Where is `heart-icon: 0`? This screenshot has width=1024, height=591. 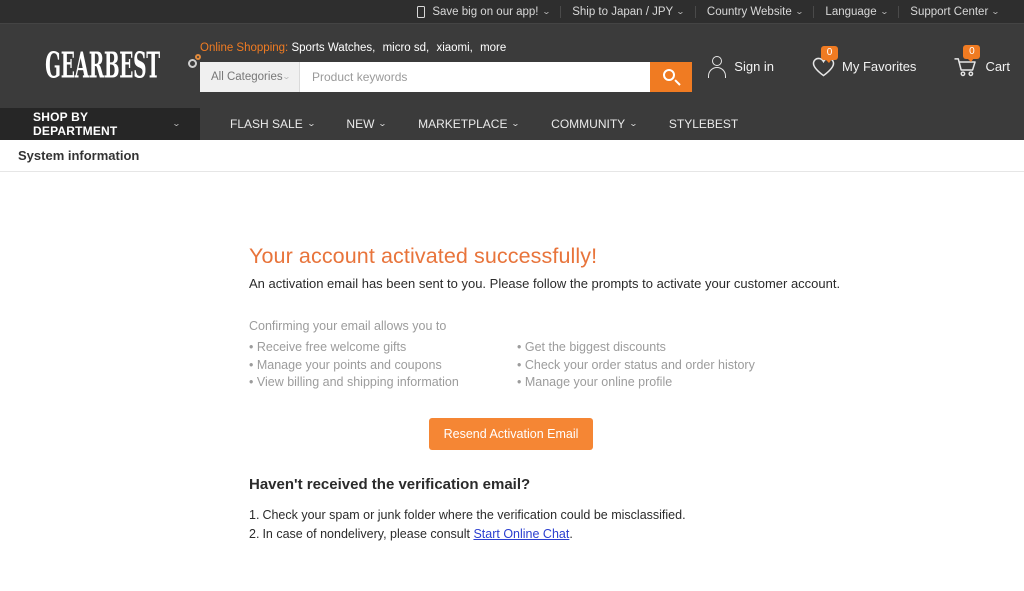
heart-icon: 0 is located at coordinates (825, 61).